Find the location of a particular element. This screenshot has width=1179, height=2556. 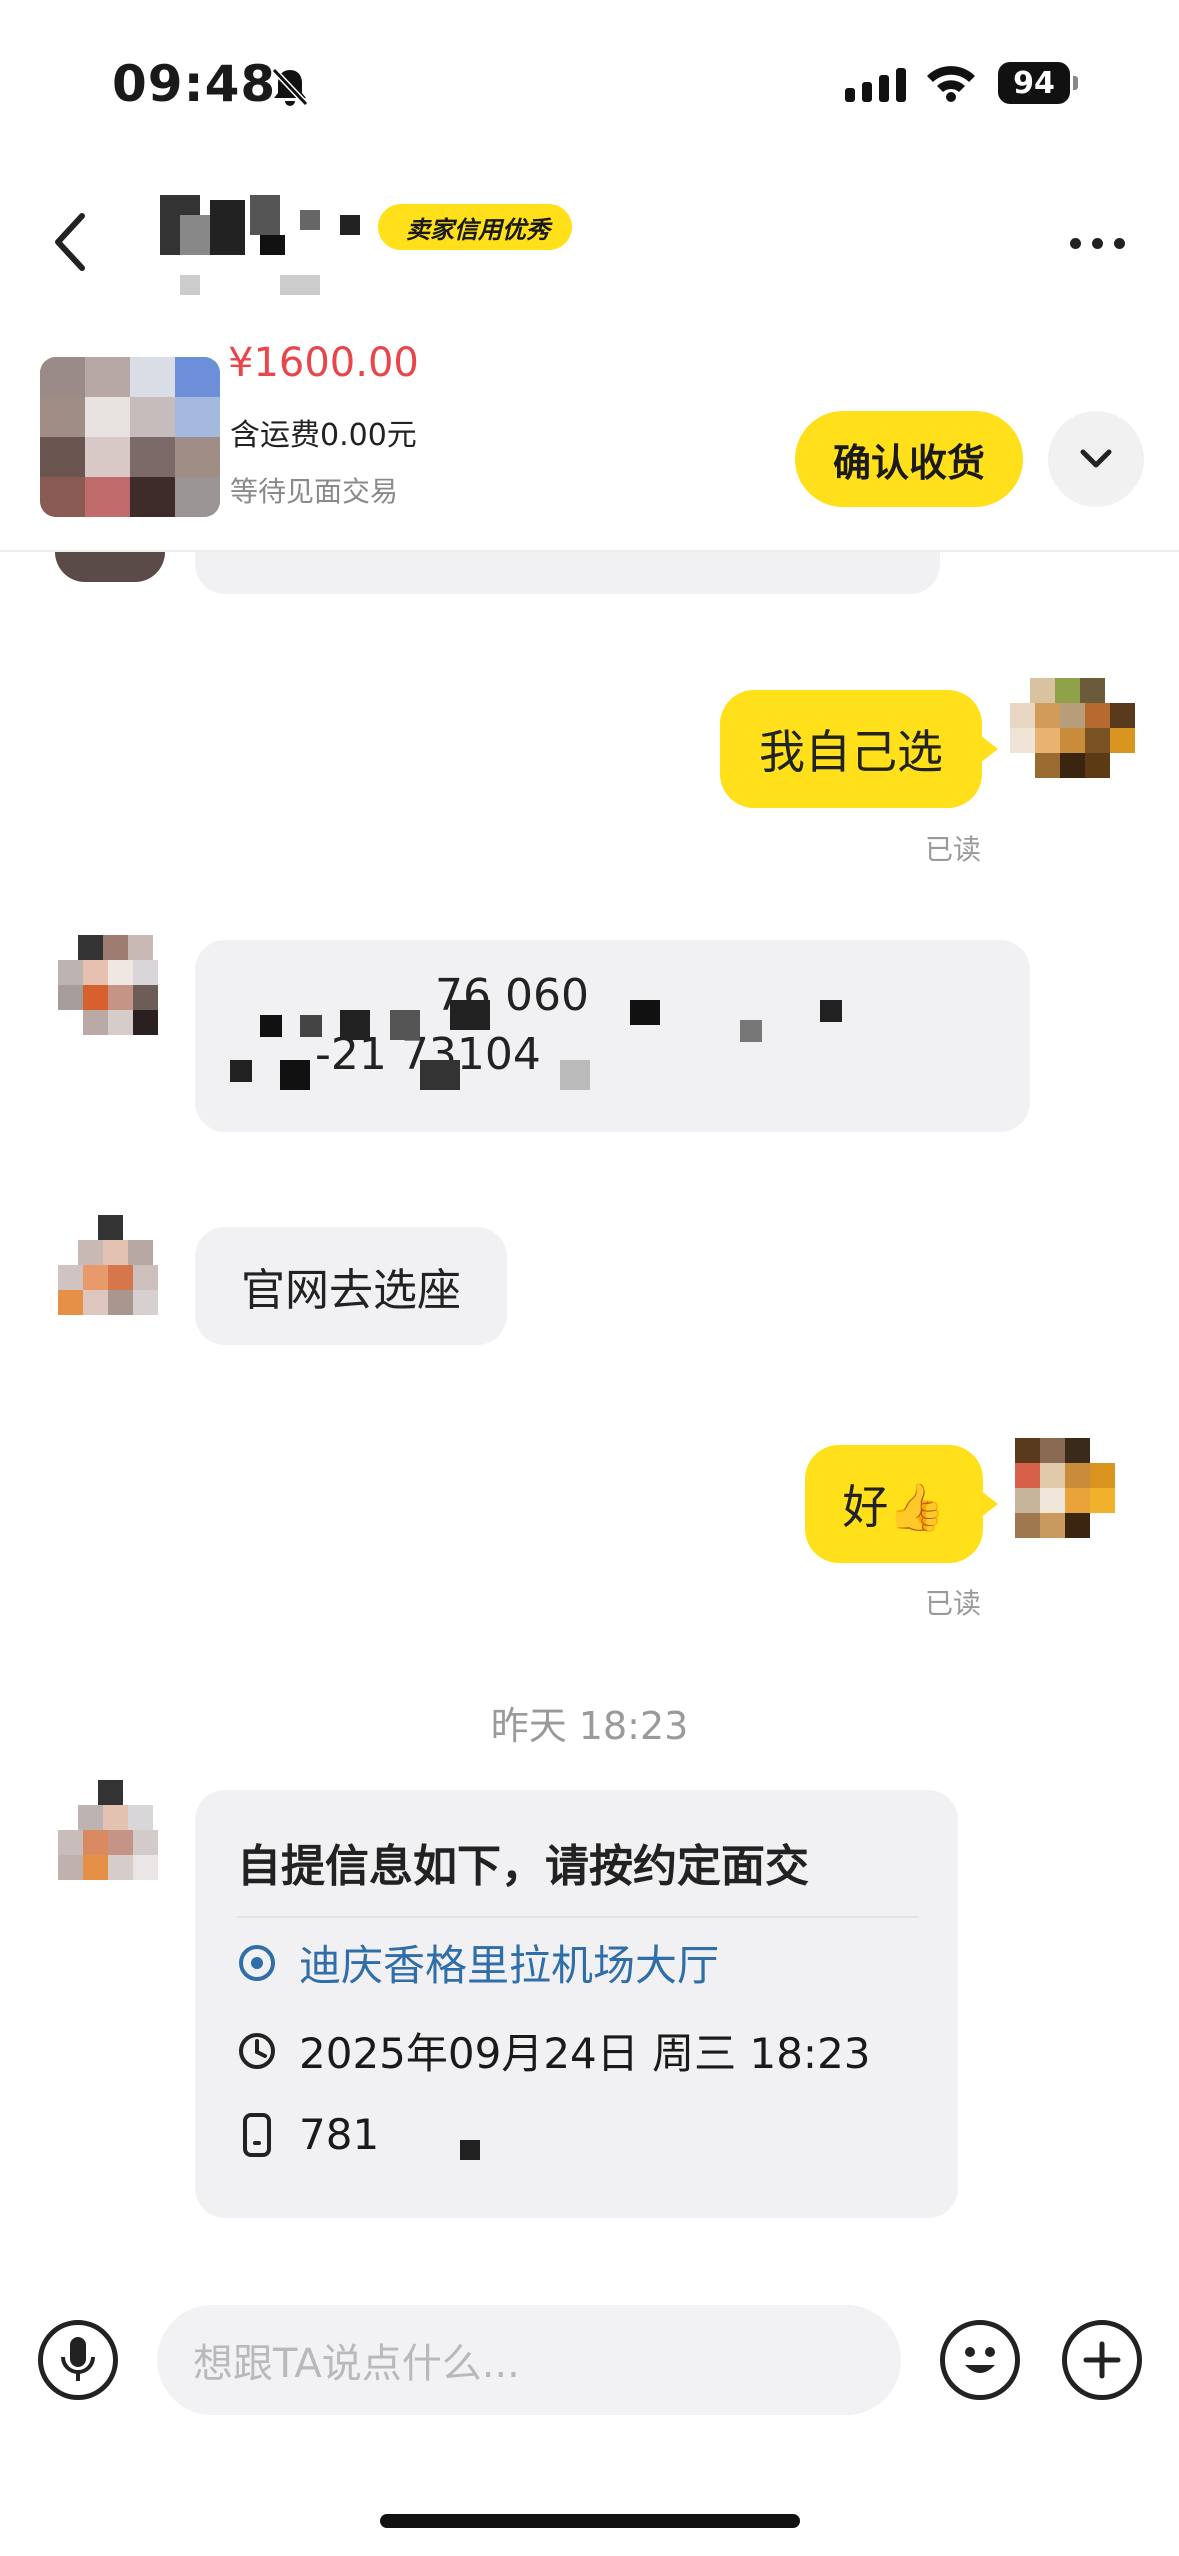

order-price: ¥1600.00 is located at coordinates (323, 363).